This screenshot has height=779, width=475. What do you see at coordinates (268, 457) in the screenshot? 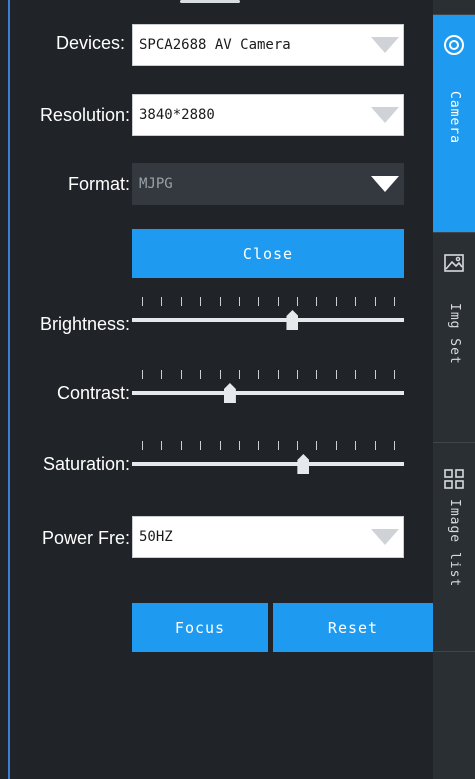
I see `saturation-slider` at bounding box center [268, 457].